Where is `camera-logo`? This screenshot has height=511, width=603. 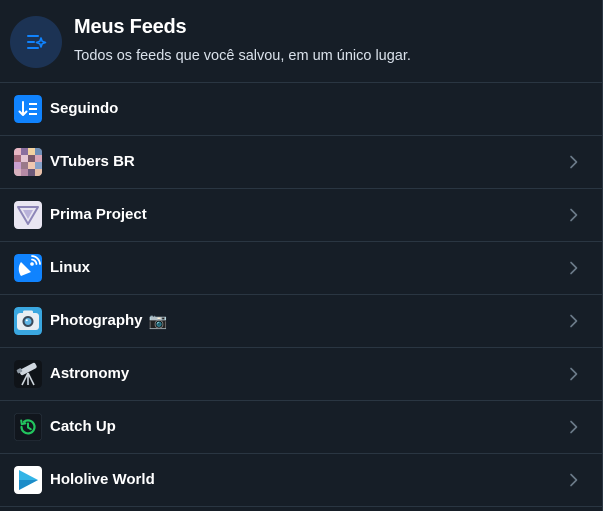 camera-logo is located at coordinates (28, 321).